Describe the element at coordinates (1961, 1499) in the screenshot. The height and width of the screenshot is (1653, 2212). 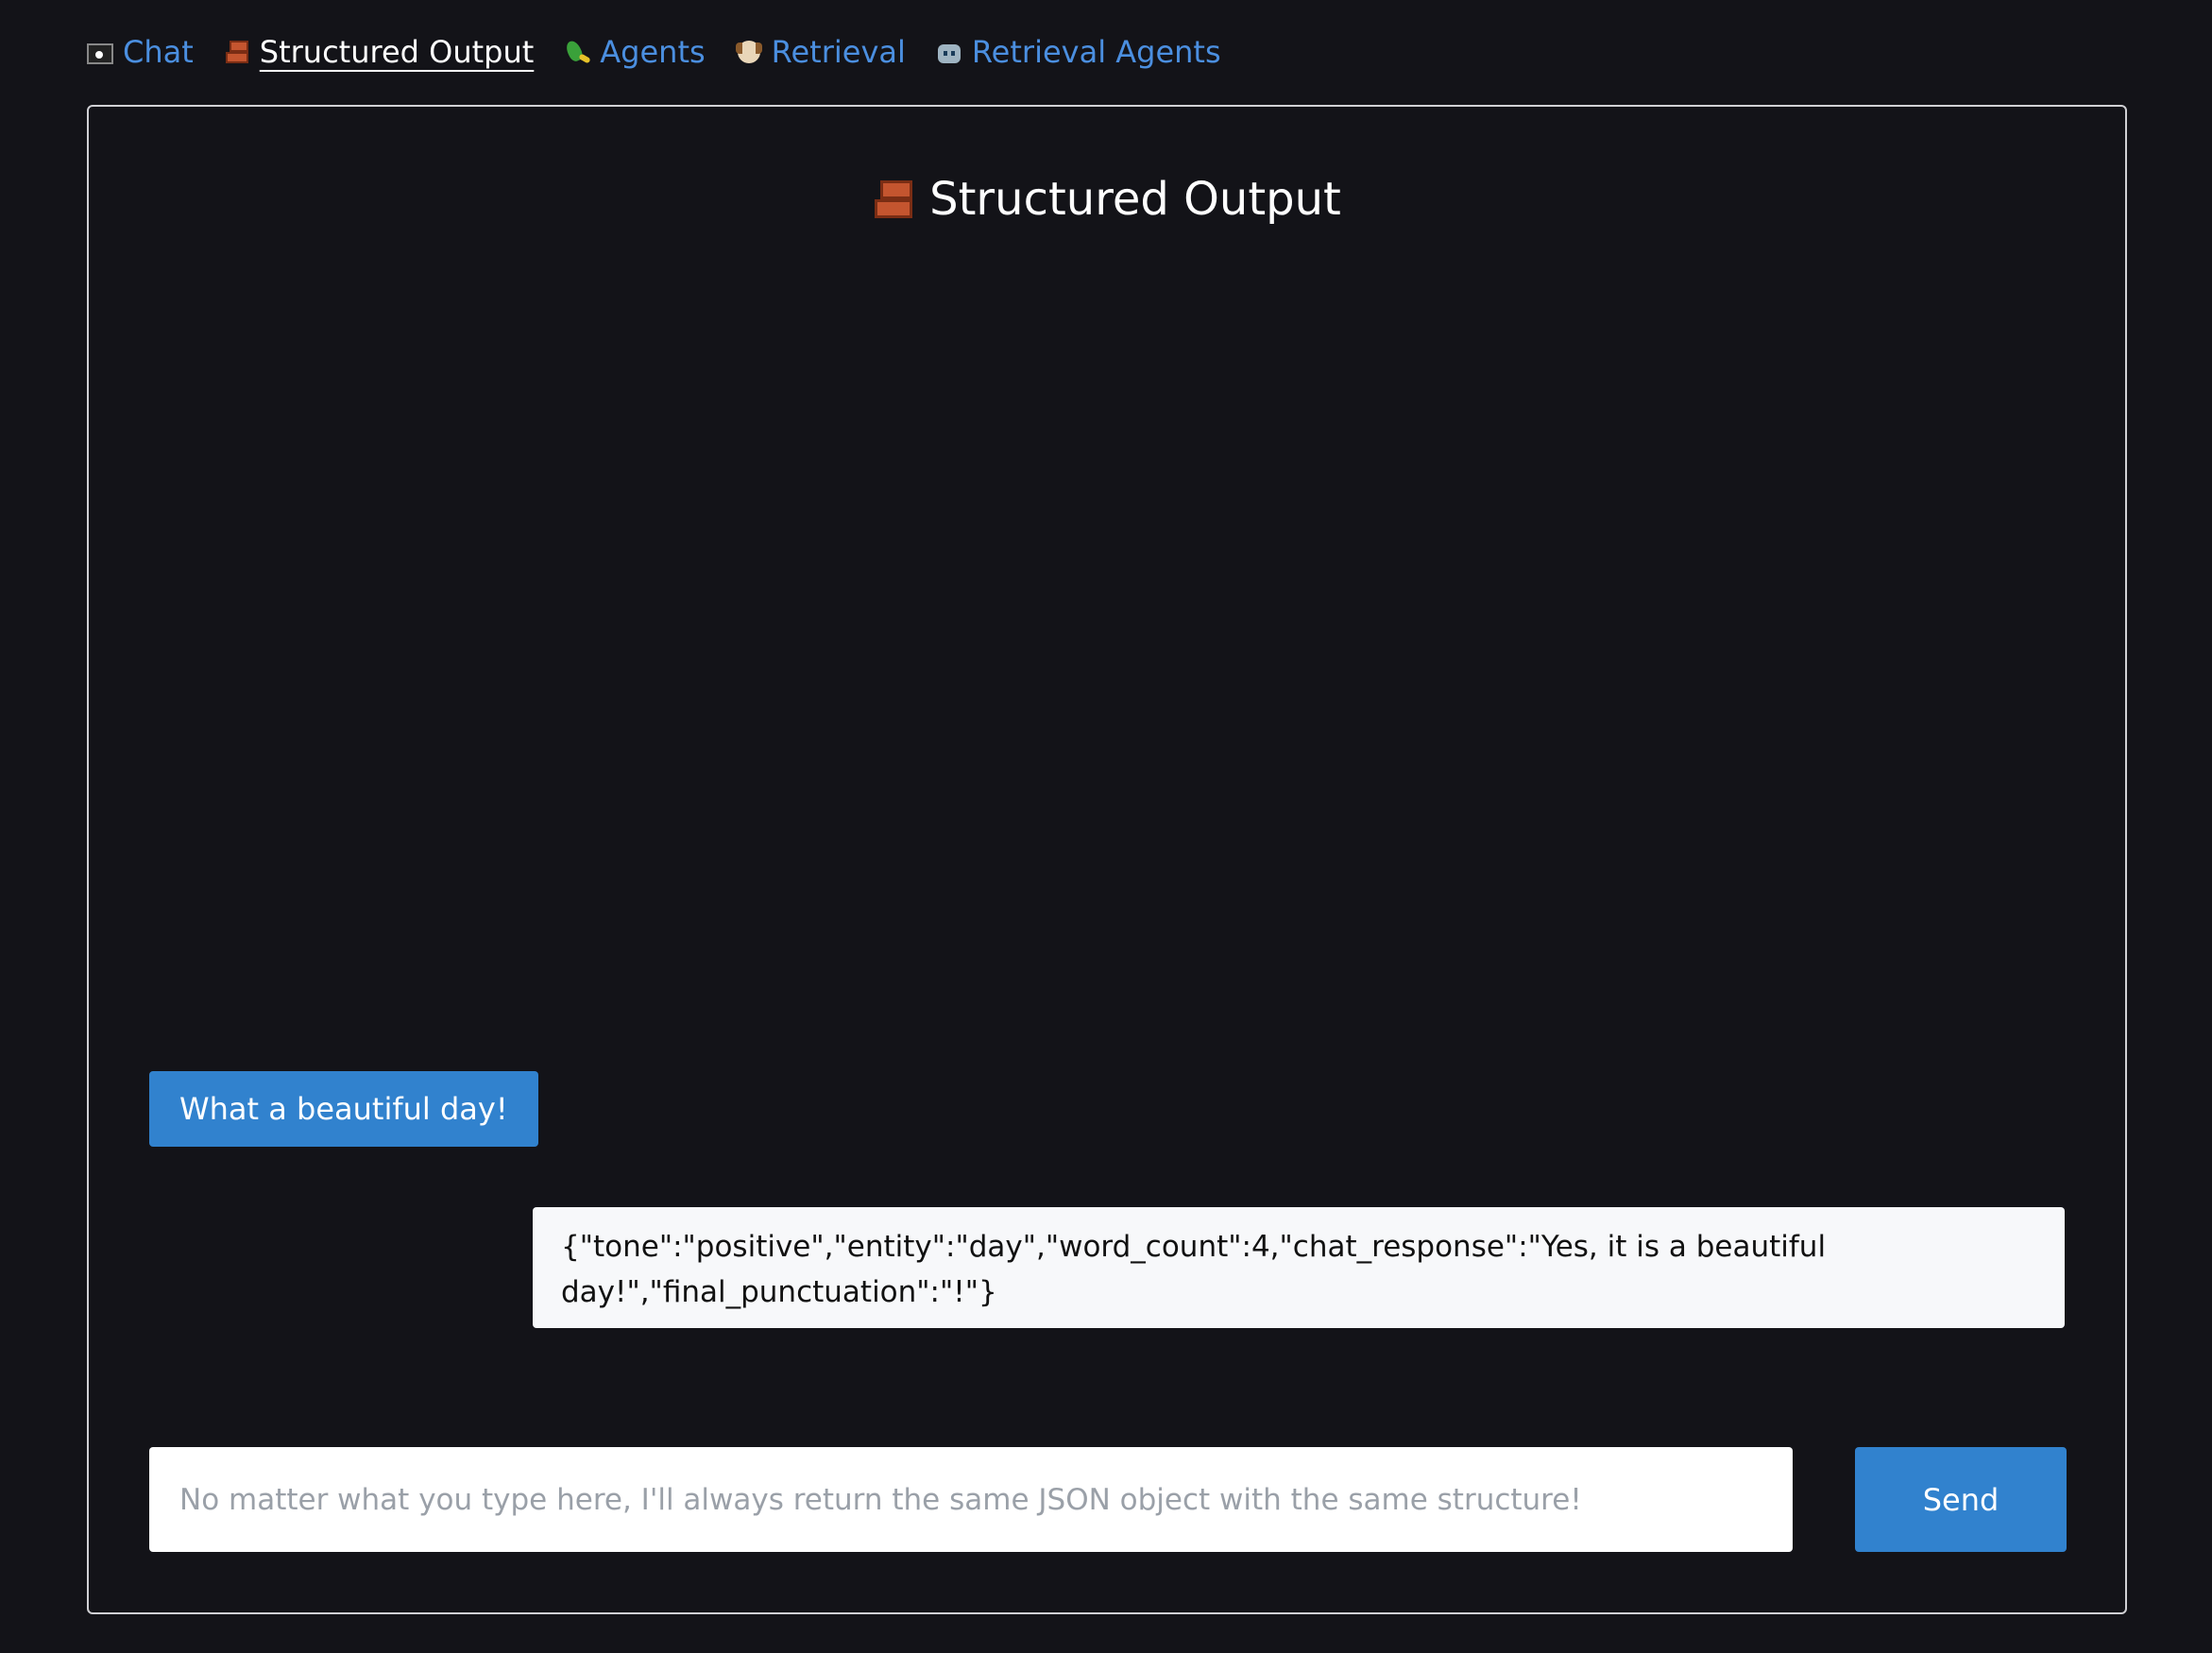
I see `send-button: Send` at that location.